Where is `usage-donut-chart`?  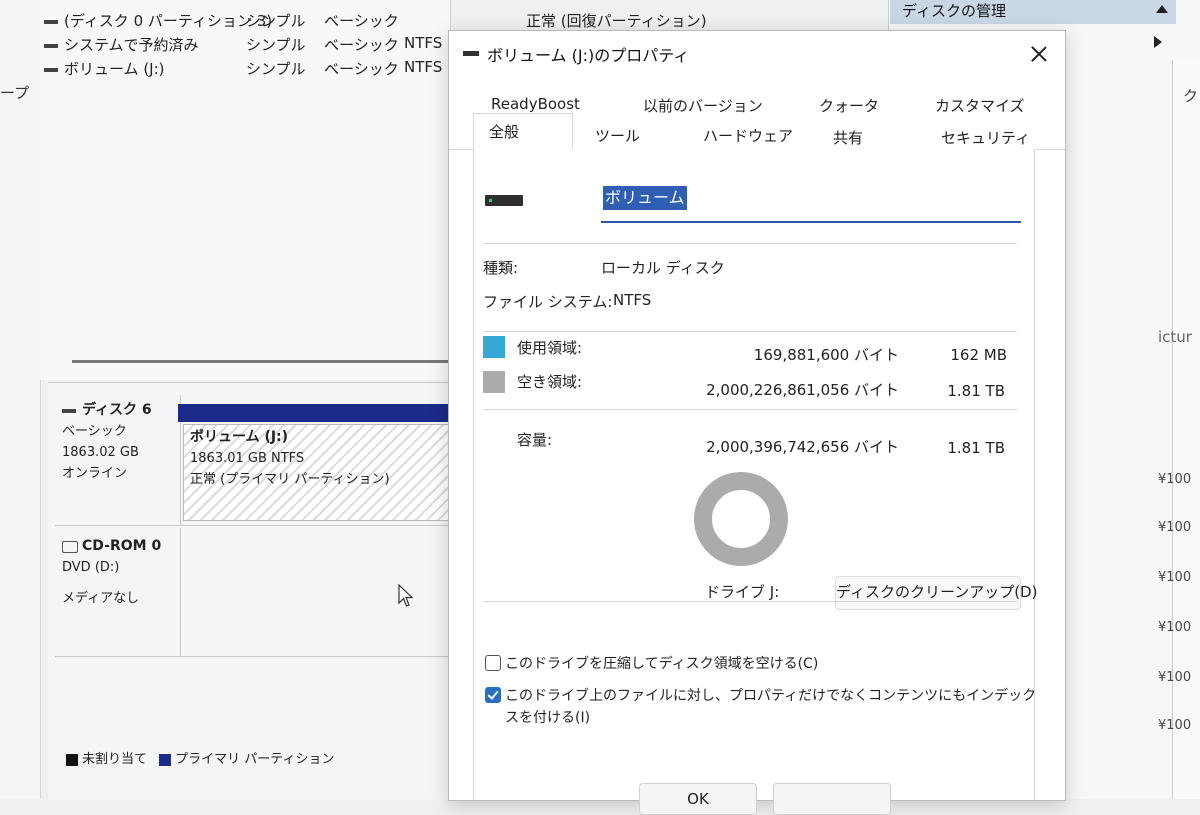 usage-donut-chart is located at coordinates (741, 519).